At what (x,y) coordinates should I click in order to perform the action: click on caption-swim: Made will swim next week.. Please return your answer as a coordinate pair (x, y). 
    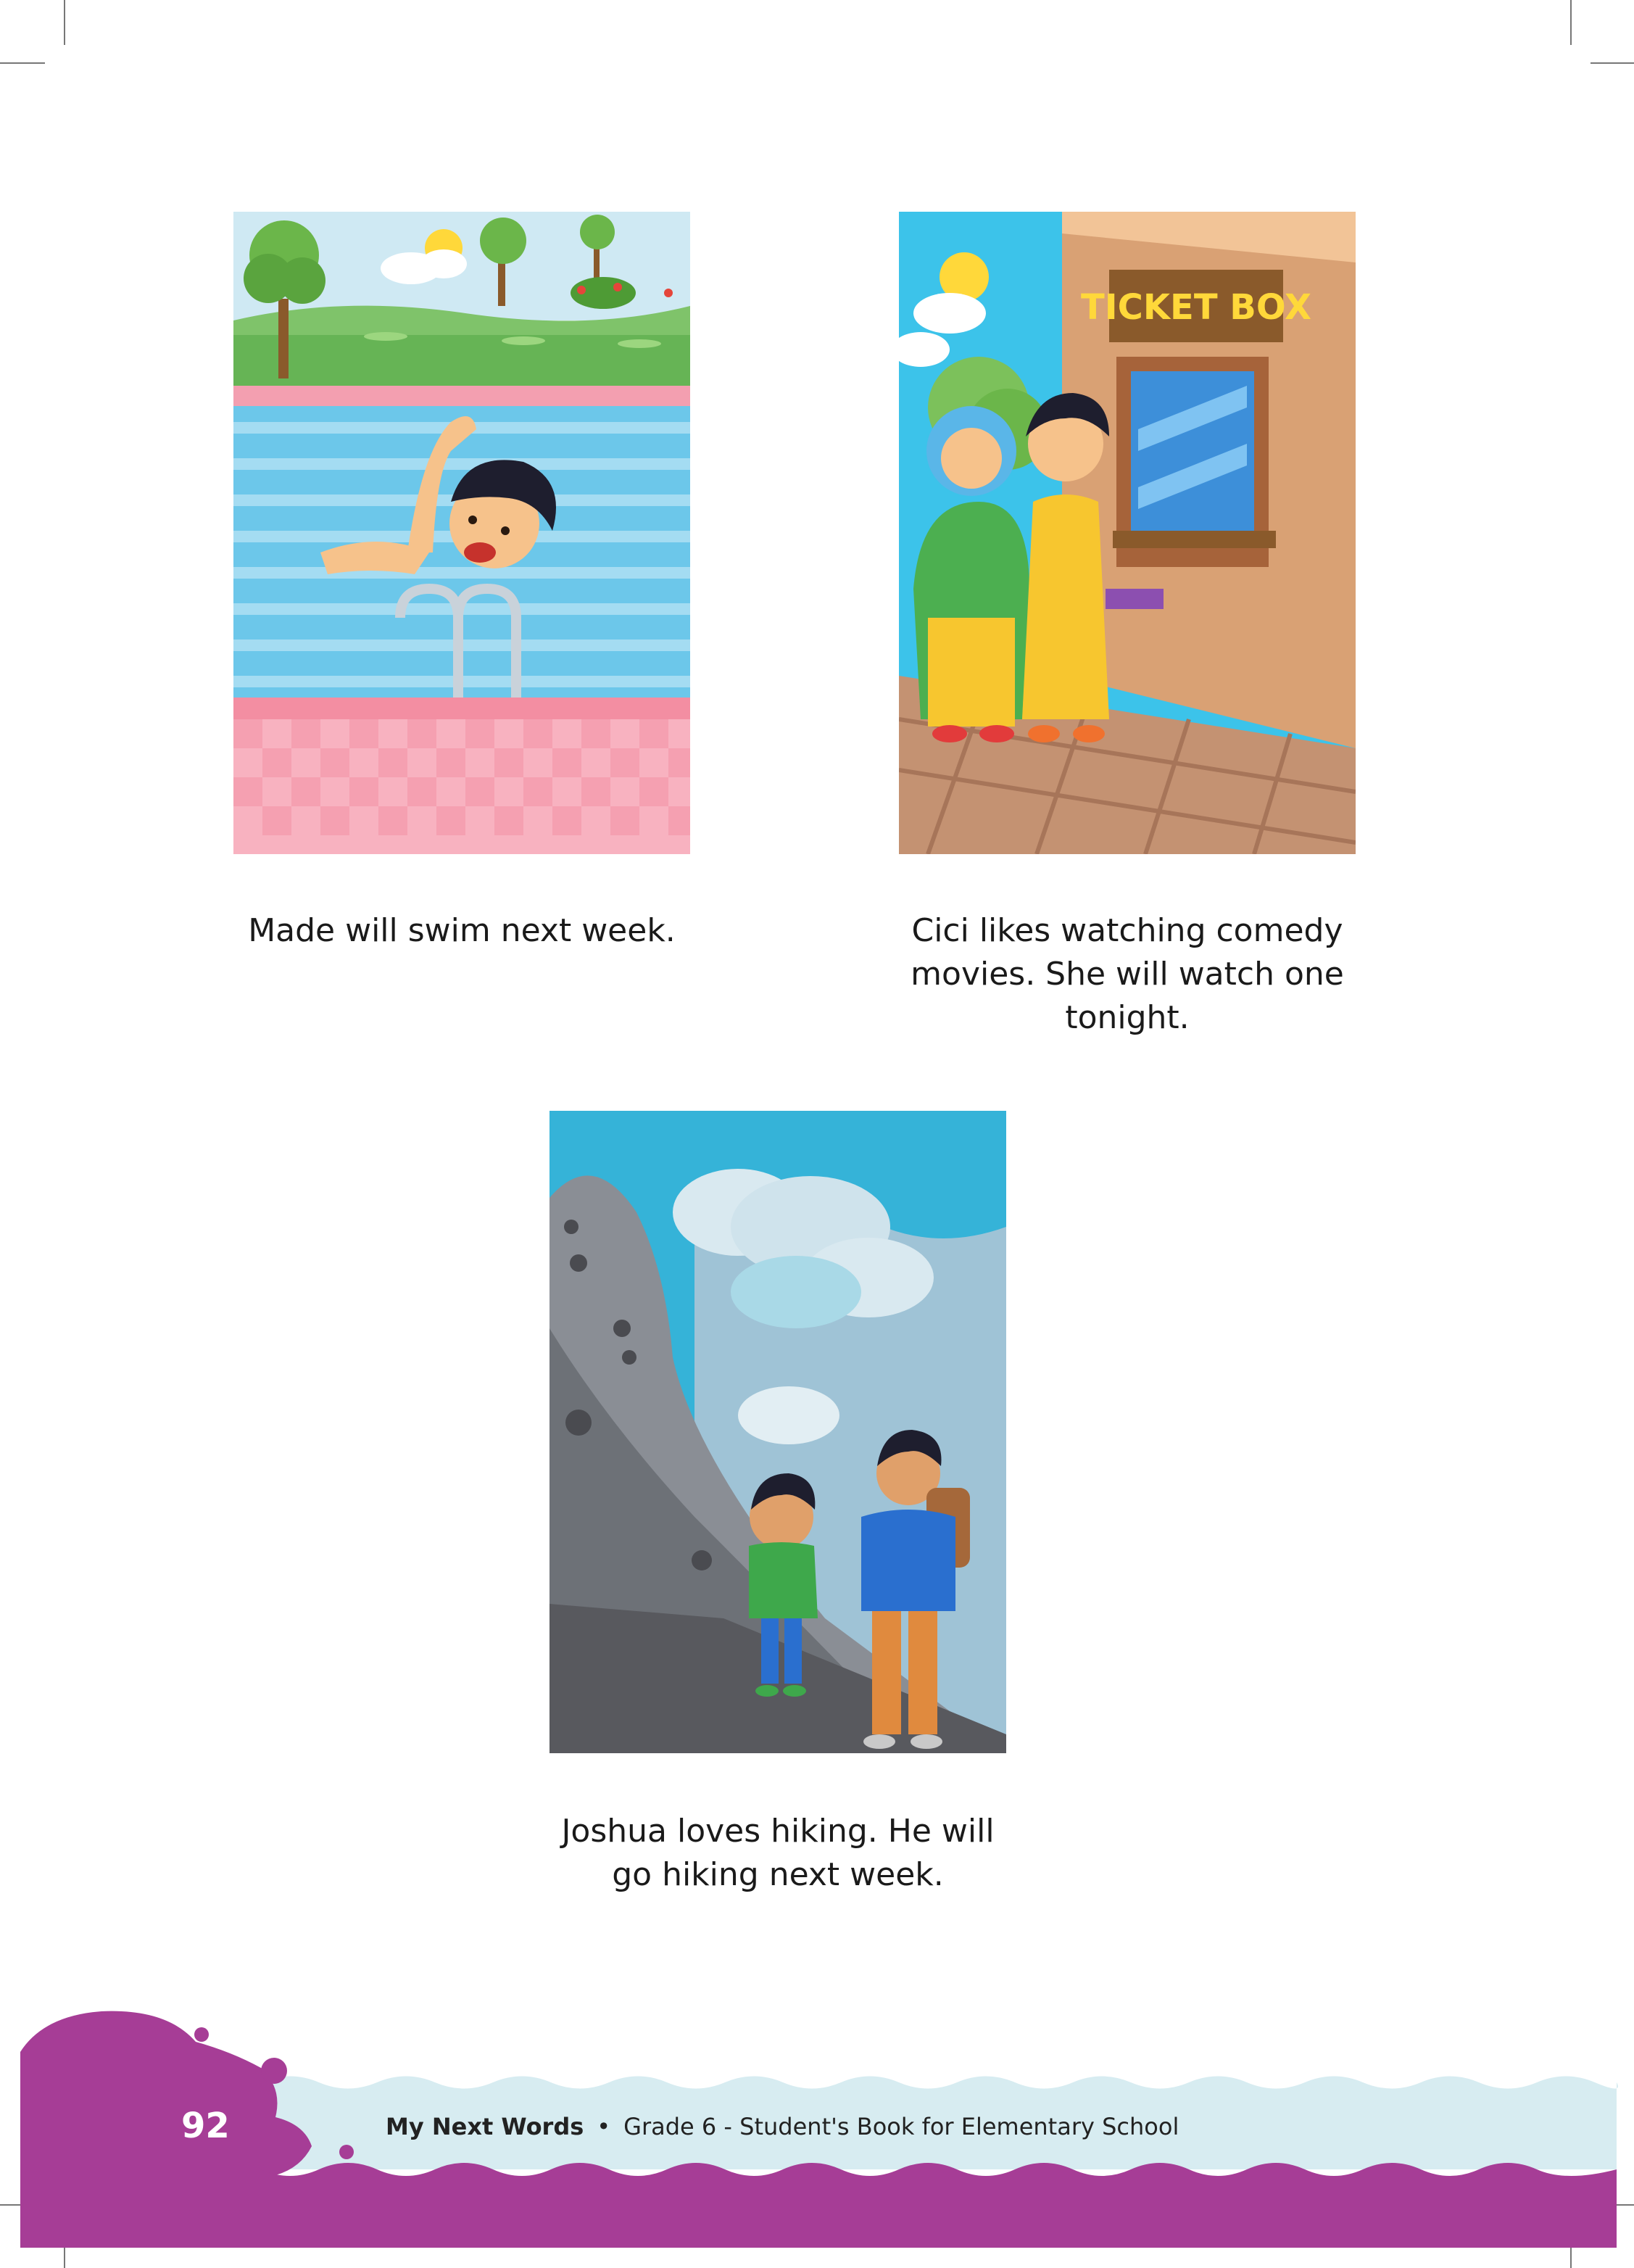
    Looking at the image, I should click on (461, 931).